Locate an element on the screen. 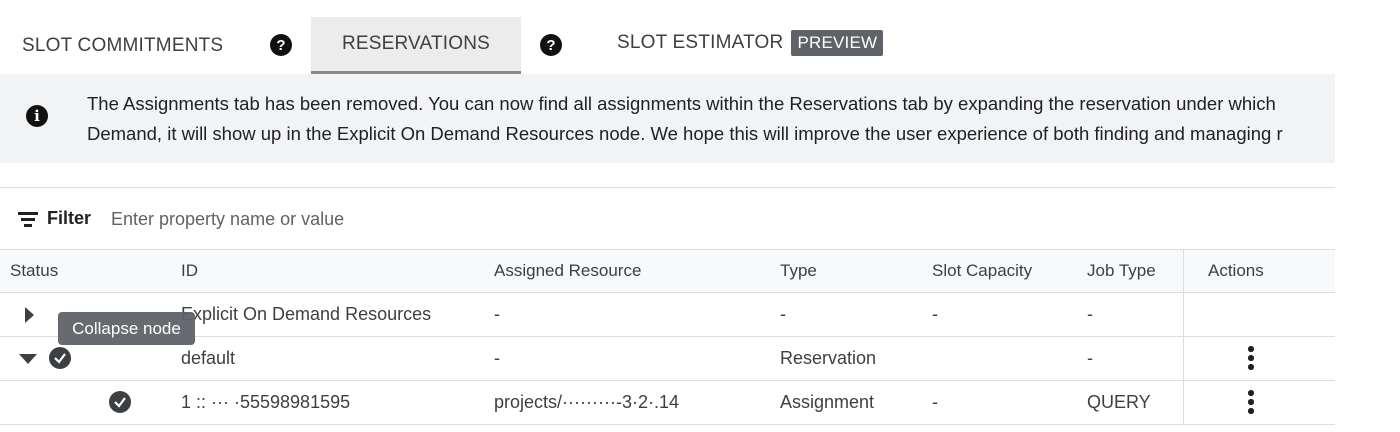 Image resolution: width=1400 pixels, height=432 pixels. filter-bar: Filter is located at coordinates (667, 218).